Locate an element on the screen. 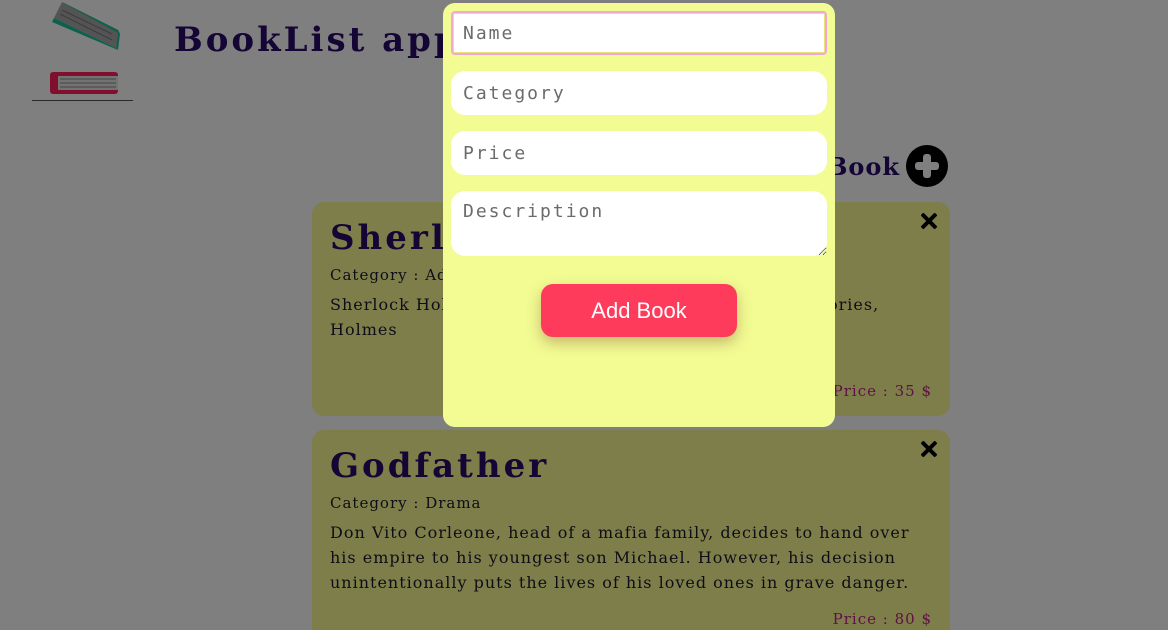  add-book-button: Add Book is located at coordinates (639, 310).